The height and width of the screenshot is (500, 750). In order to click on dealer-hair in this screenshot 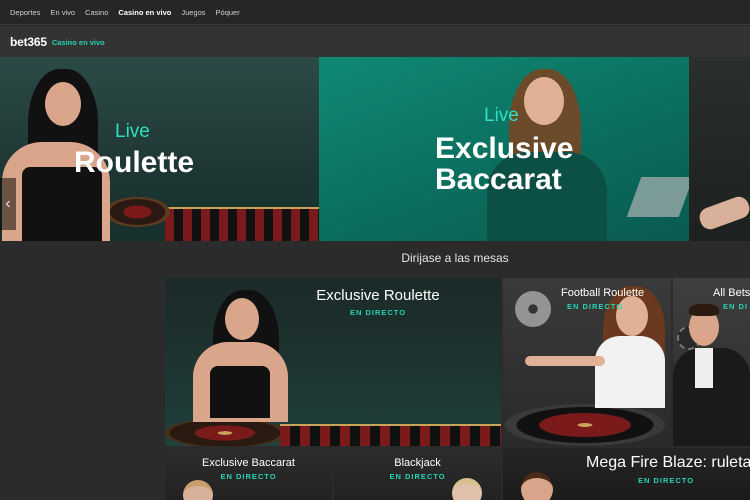, I will do `click(704, 310)`.